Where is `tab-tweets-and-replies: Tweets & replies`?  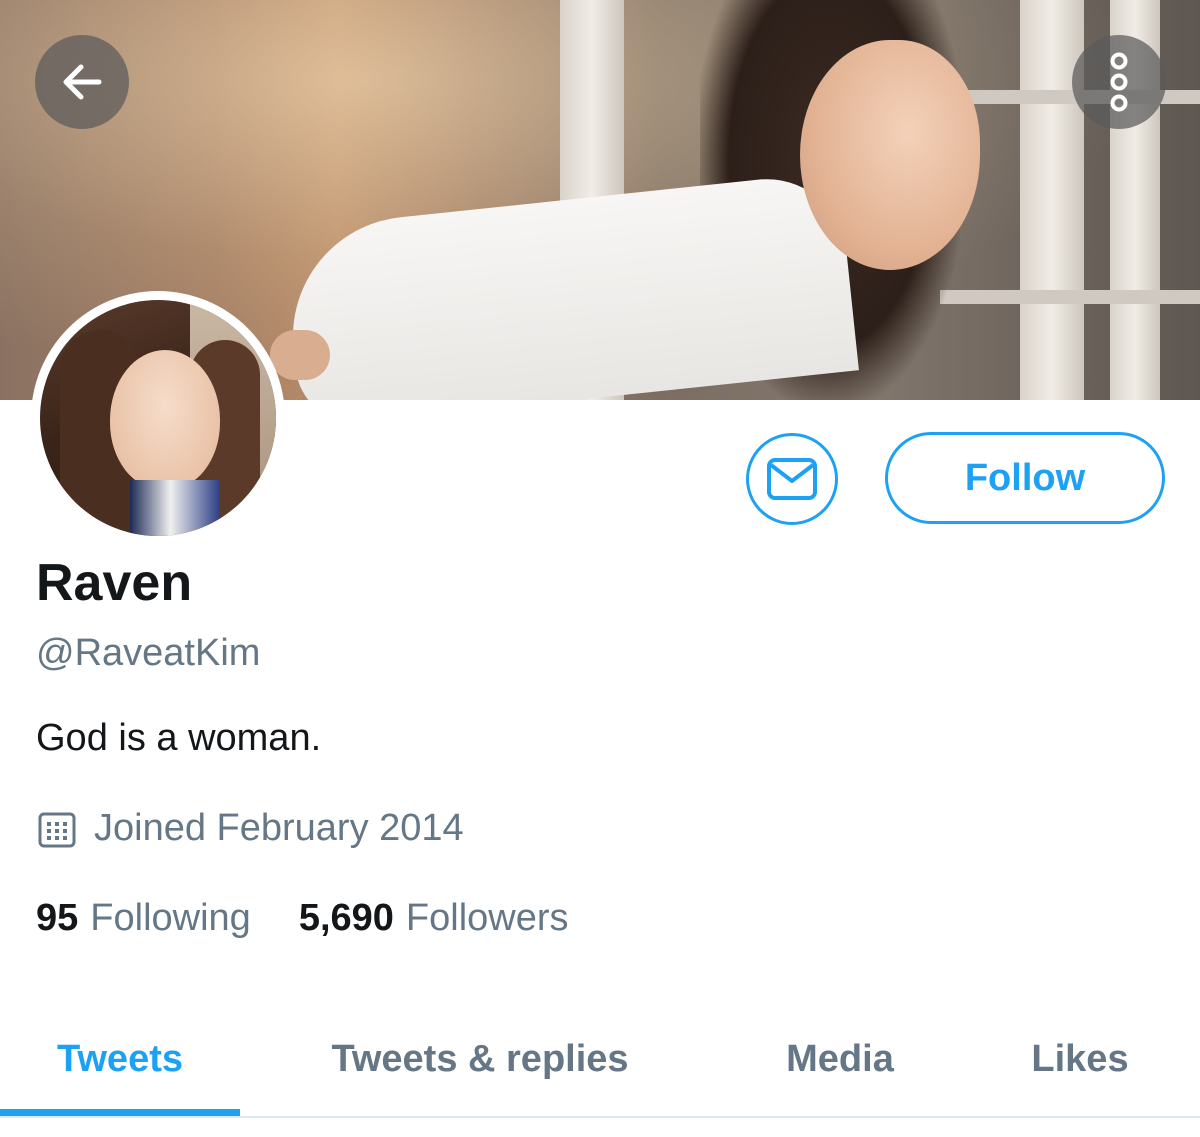
tab-tweets-and-replies: Tweets & replies is located at coordinates (480, 1059).